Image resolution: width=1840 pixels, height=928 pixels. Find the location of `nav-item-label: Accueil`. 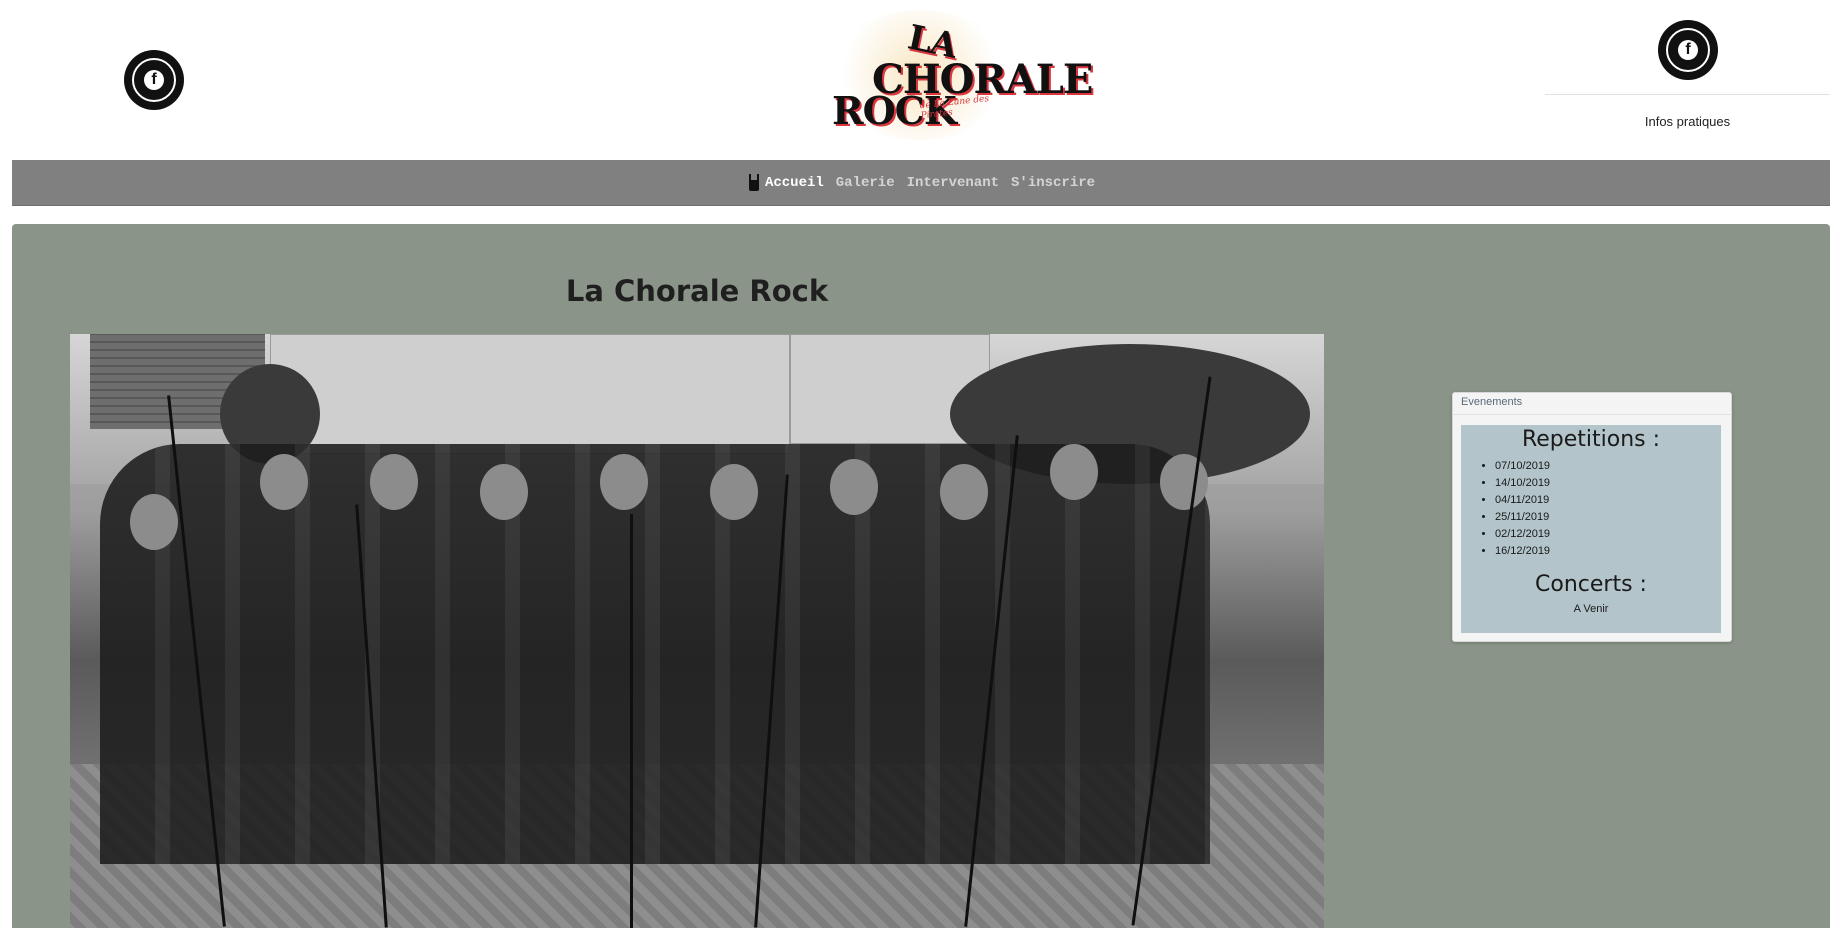

nav-item-label: Accueil is located at coordinates (794, 182).